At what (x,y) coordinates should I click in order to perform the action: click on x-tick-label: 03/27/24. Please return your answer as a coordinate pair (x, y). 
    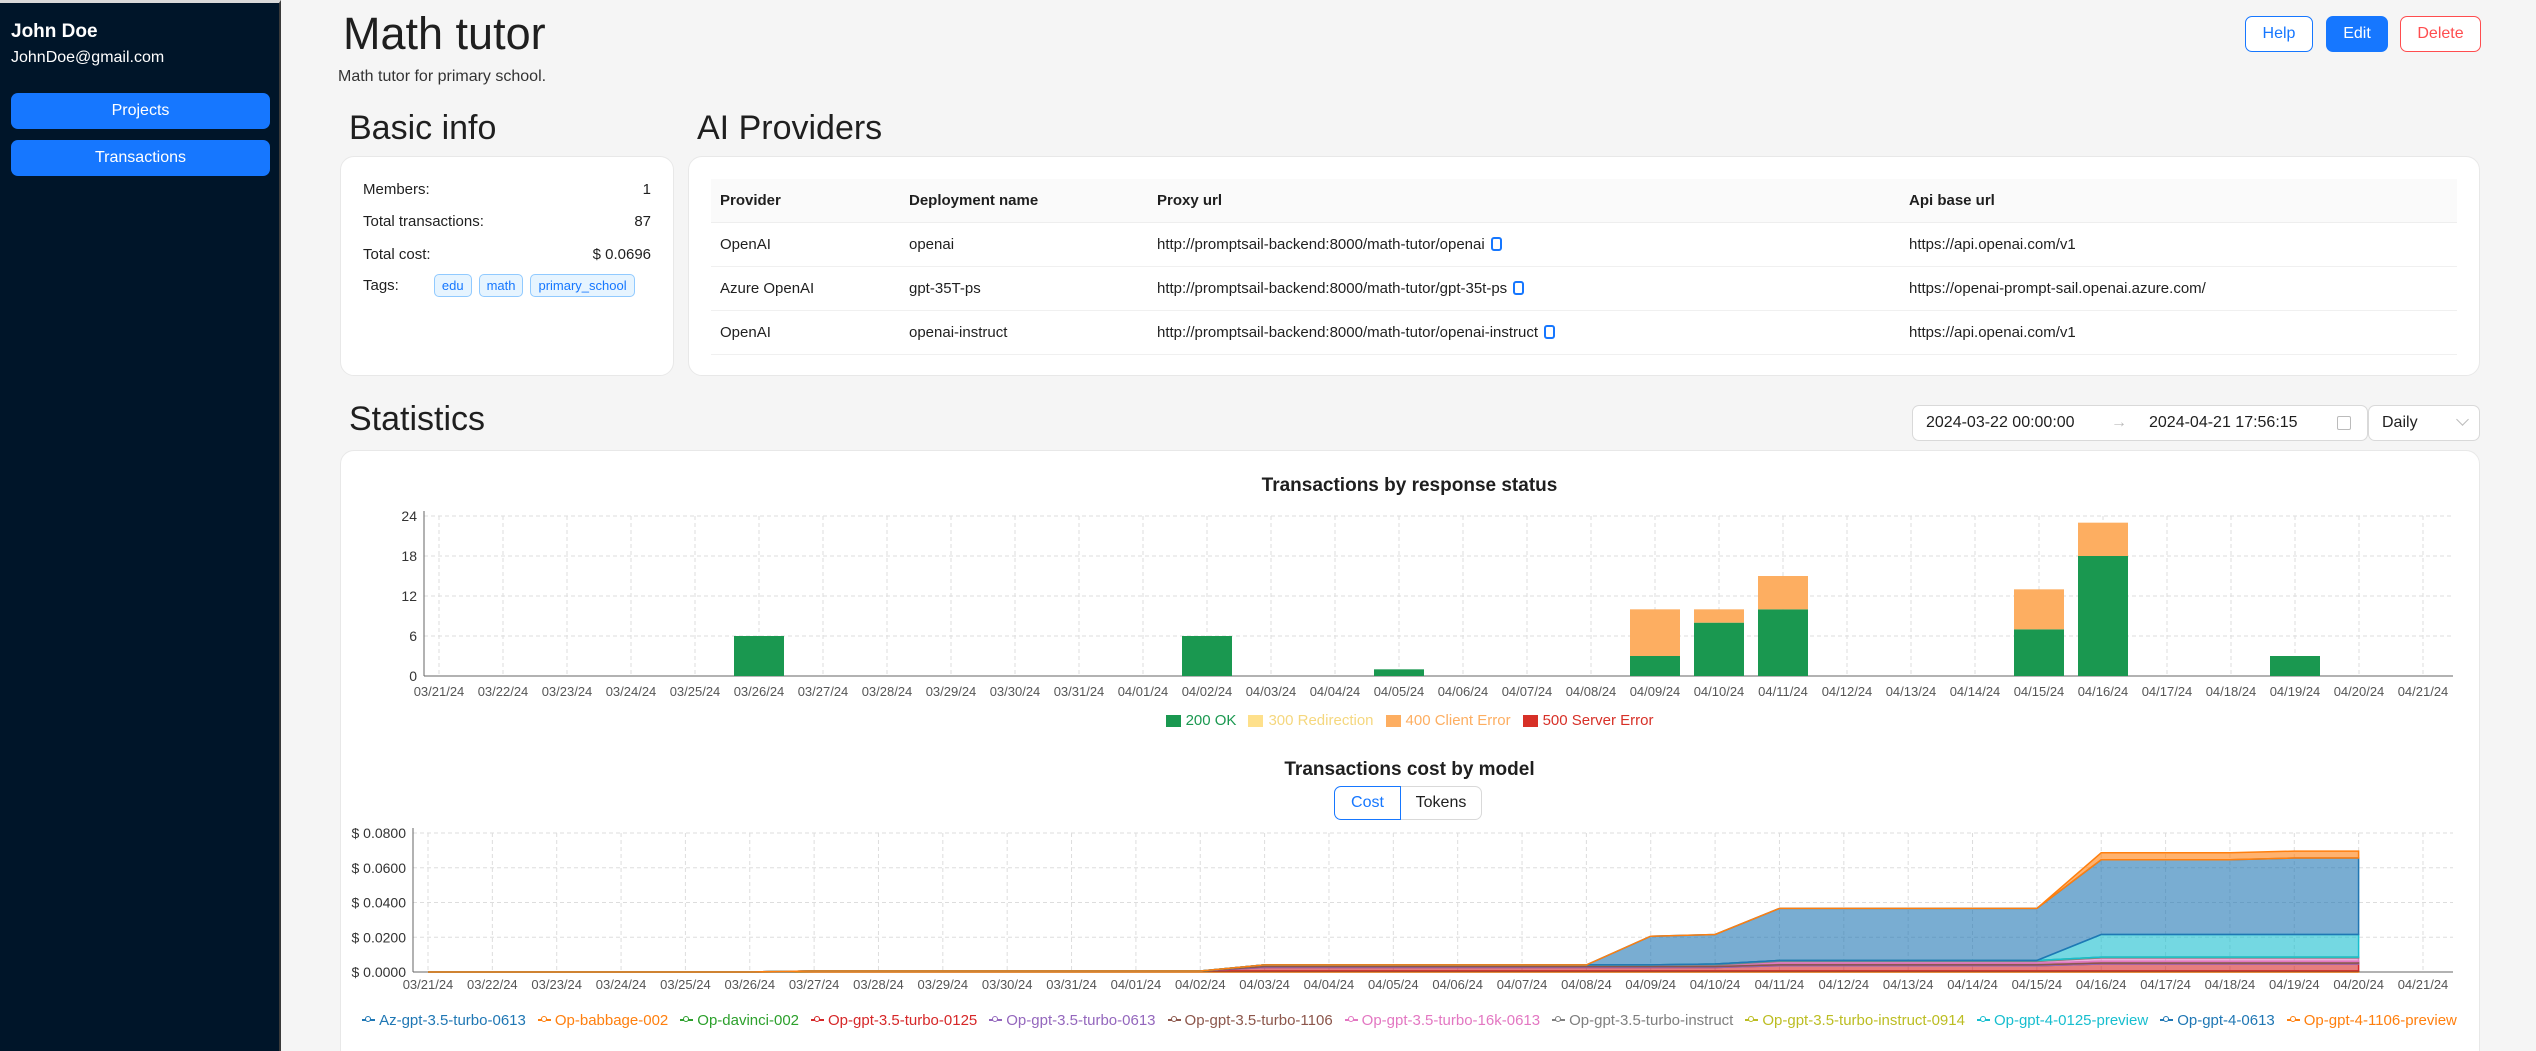
    Looking at the image, I should click on (823, 691).